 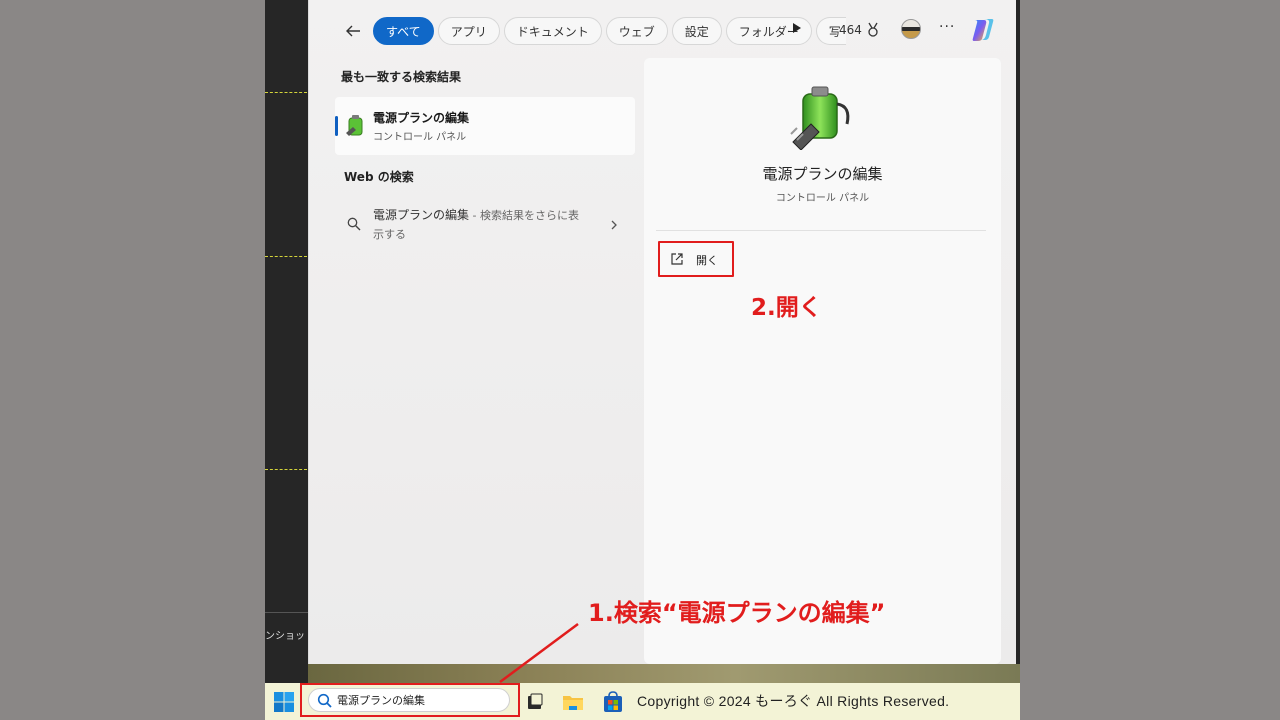 I want to click on points-value: 464, so click(x=850, y=30).